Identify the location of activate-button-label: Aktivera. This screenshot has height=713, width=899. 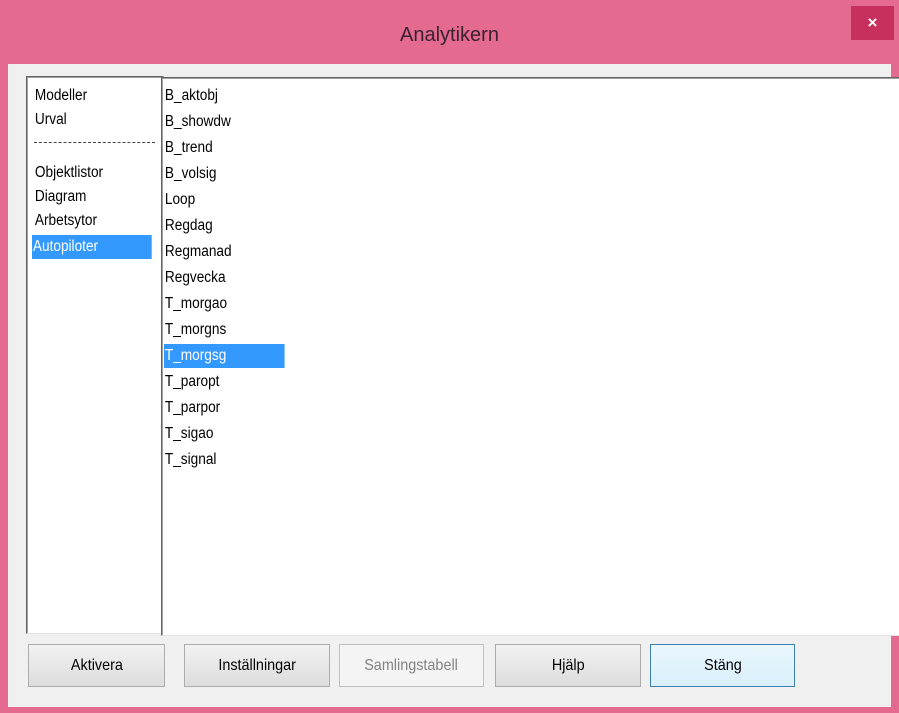
(96, 665).